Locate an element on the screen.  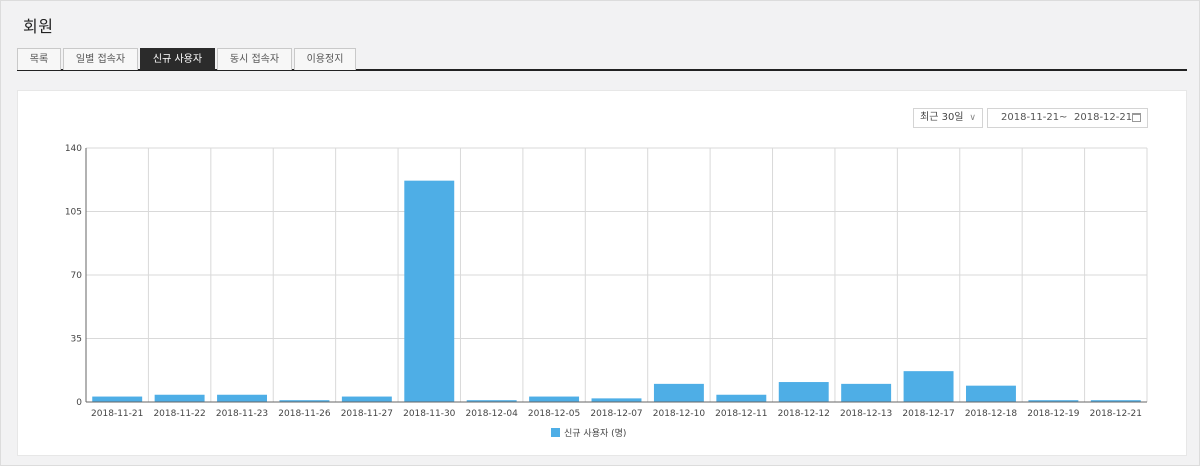
y-tick-label: 105 is located at coordinates (73, 213).